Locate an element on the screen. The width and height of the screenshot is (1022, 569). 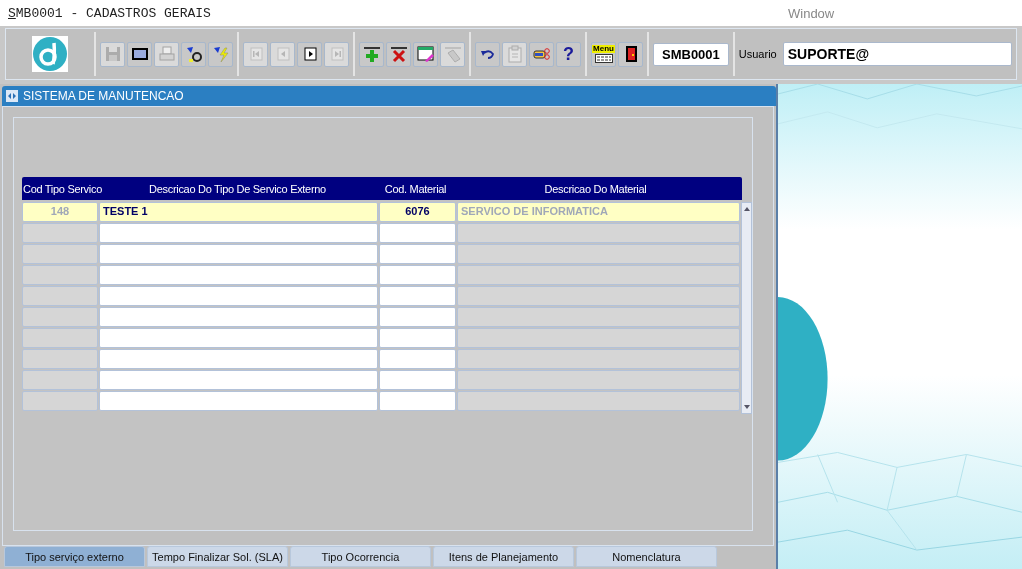
clipboard-icon is located at coordinates (514, 54).